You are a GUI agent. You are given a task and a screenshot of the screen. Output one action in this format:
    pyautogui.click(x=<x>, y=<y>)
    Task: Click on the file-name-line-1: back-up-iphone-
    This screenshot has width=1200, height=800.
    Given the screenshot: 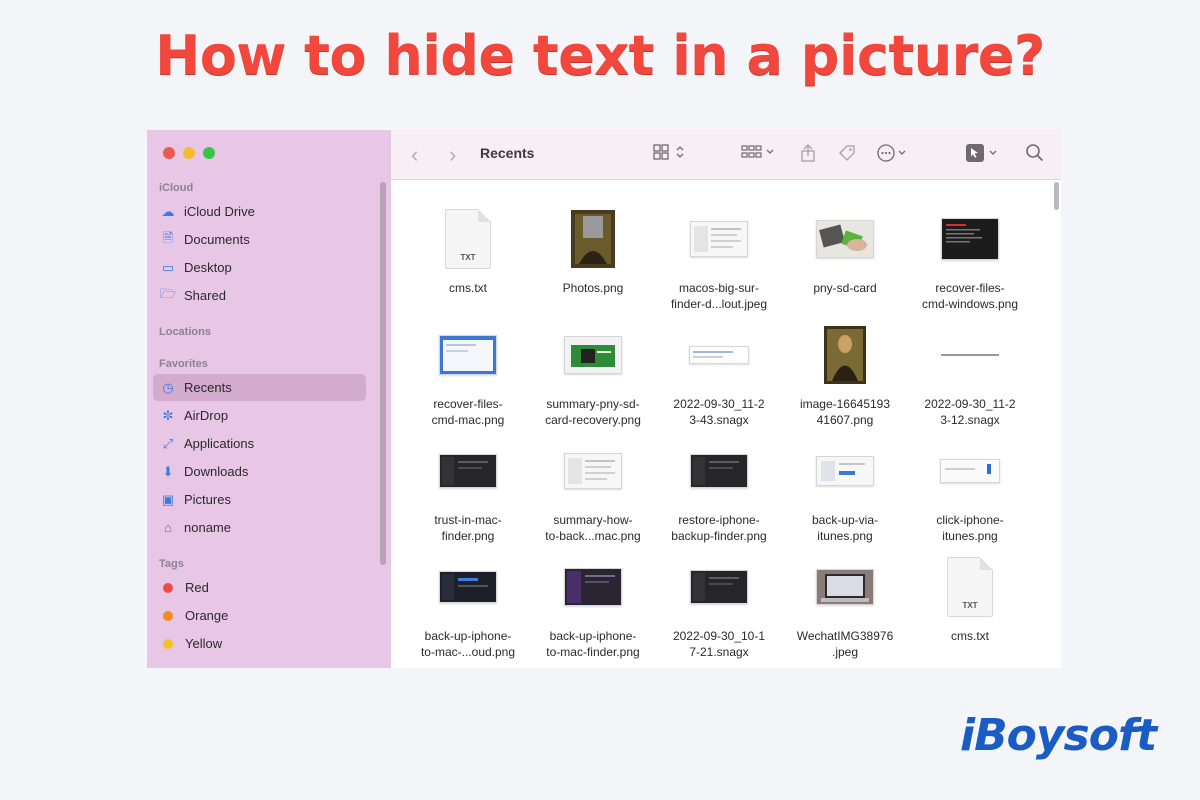 What is the action you would take?
    pyautogui.click(x=593, y=636)
    